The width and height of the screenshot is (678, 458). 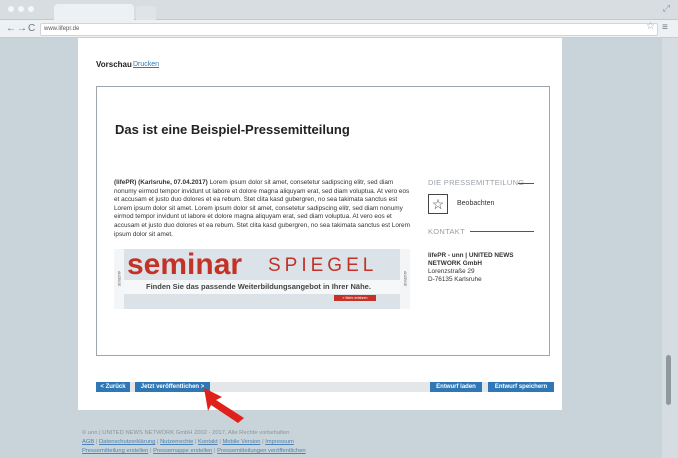 What do you see at coordinates (146, 13) in the screenshot?
I see `new-tab-button` at bounding box center [146, 13].